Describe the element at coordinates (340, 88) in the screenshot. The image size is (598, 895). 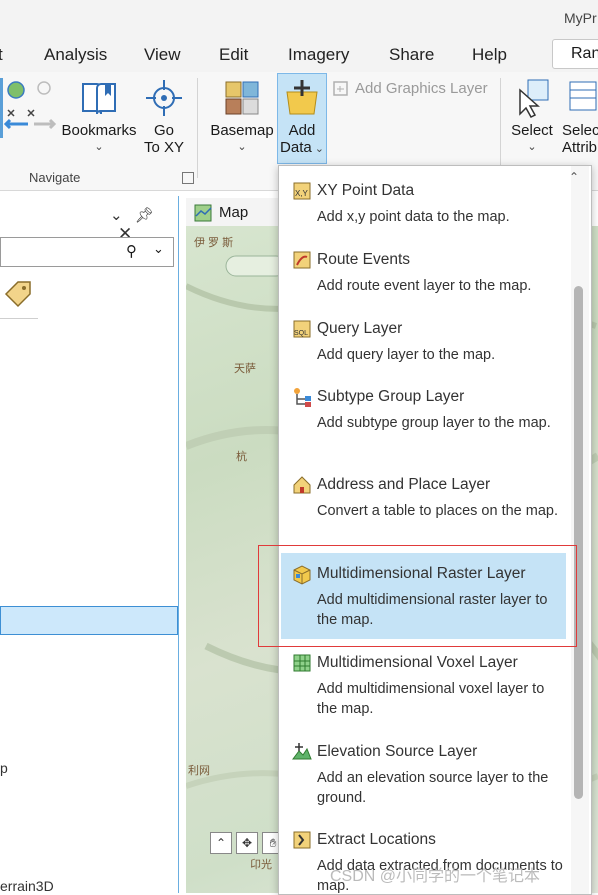
I see `graphics-layer-icon` at that location.